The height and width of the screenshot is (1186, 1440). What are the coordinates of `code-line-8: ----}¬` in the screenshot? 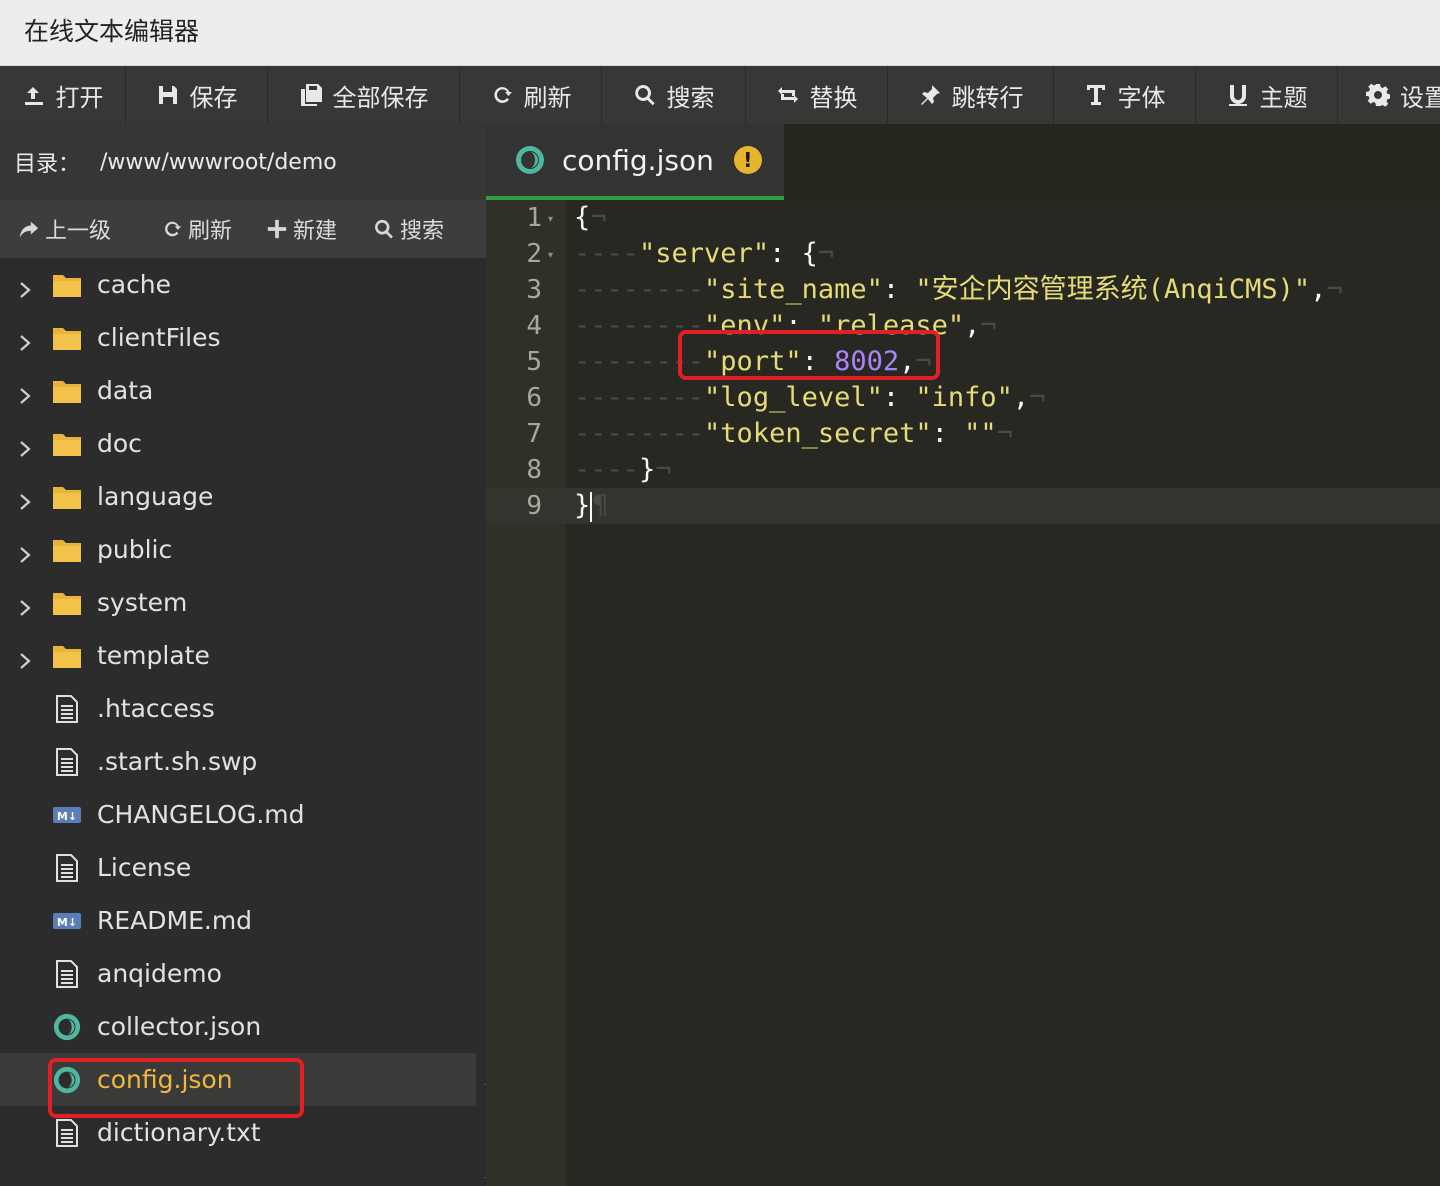 It's located at (623, 469).